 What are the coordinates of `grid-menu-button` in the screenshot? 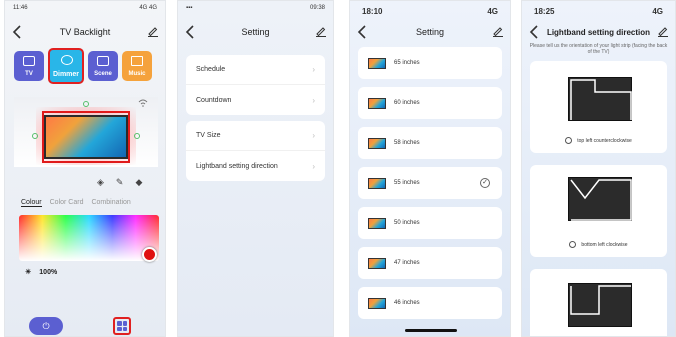 It's located at (122, 326).